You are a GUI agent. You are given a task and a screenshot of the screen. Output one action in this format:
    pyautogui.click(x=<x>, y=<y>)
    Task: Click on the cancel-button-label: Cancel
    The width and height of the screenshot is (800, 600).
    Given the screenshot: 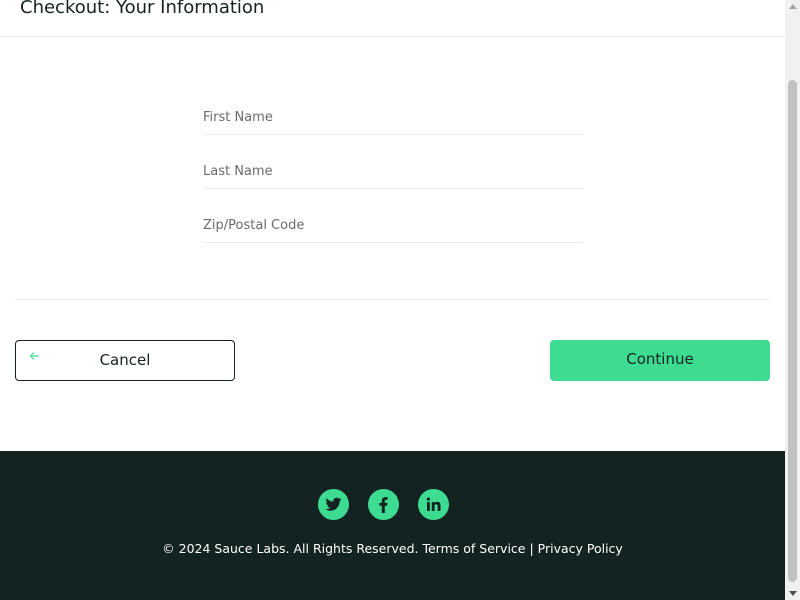 What is the action you would take?
    pyautogui.click(x=125, y=360)
    